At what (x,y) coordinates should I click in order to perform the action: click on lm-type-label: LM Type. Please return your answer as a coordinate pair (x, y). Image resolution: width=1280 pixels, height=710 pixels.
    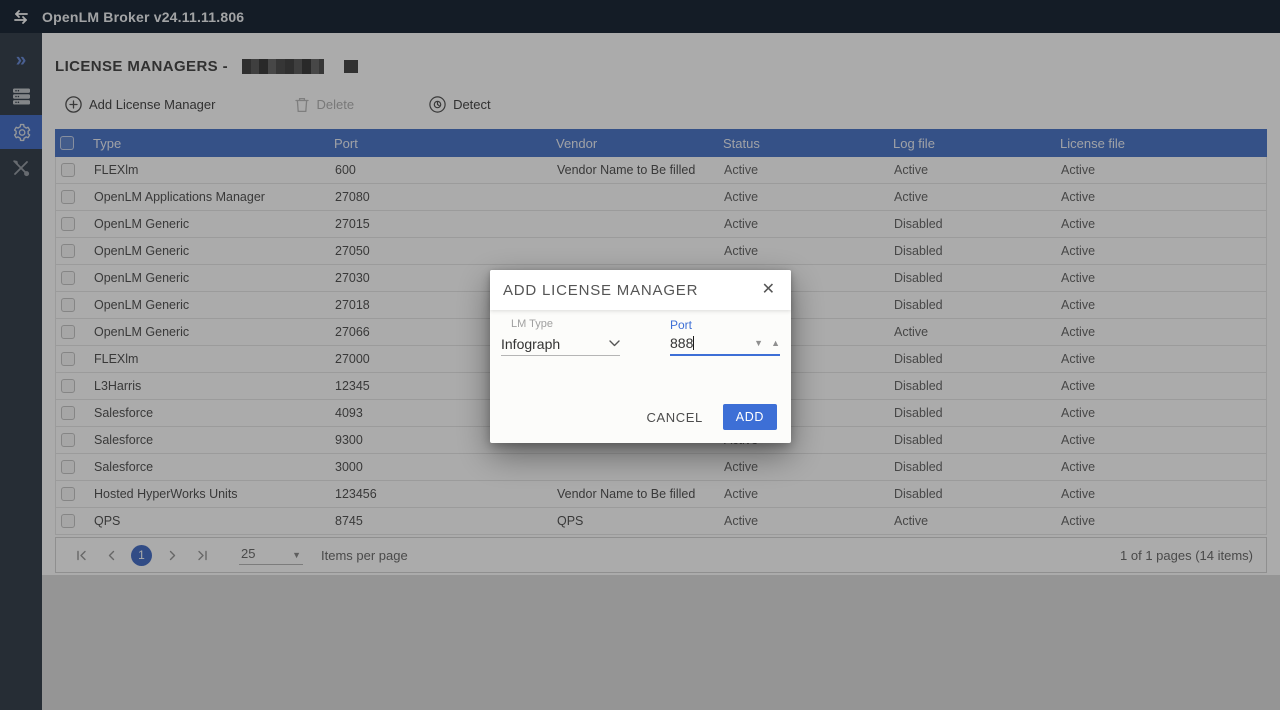
    Looking at the image, I should click on (532, 324).